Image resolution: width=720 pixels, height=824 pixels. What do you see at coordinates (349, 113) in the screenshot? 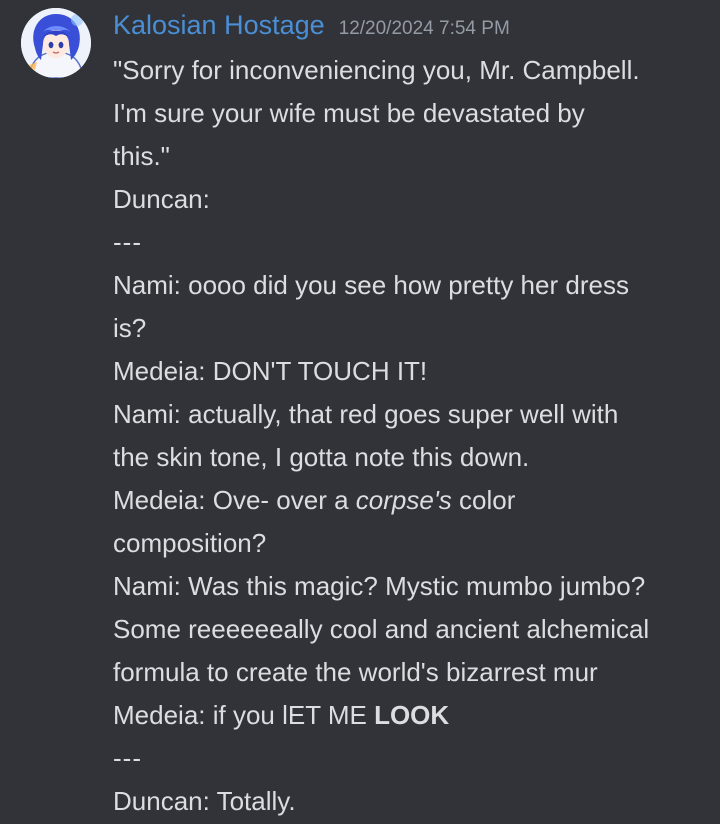
I see `message-line: I'm sure your wife must be devastated by` at bounding box center [349, 113].